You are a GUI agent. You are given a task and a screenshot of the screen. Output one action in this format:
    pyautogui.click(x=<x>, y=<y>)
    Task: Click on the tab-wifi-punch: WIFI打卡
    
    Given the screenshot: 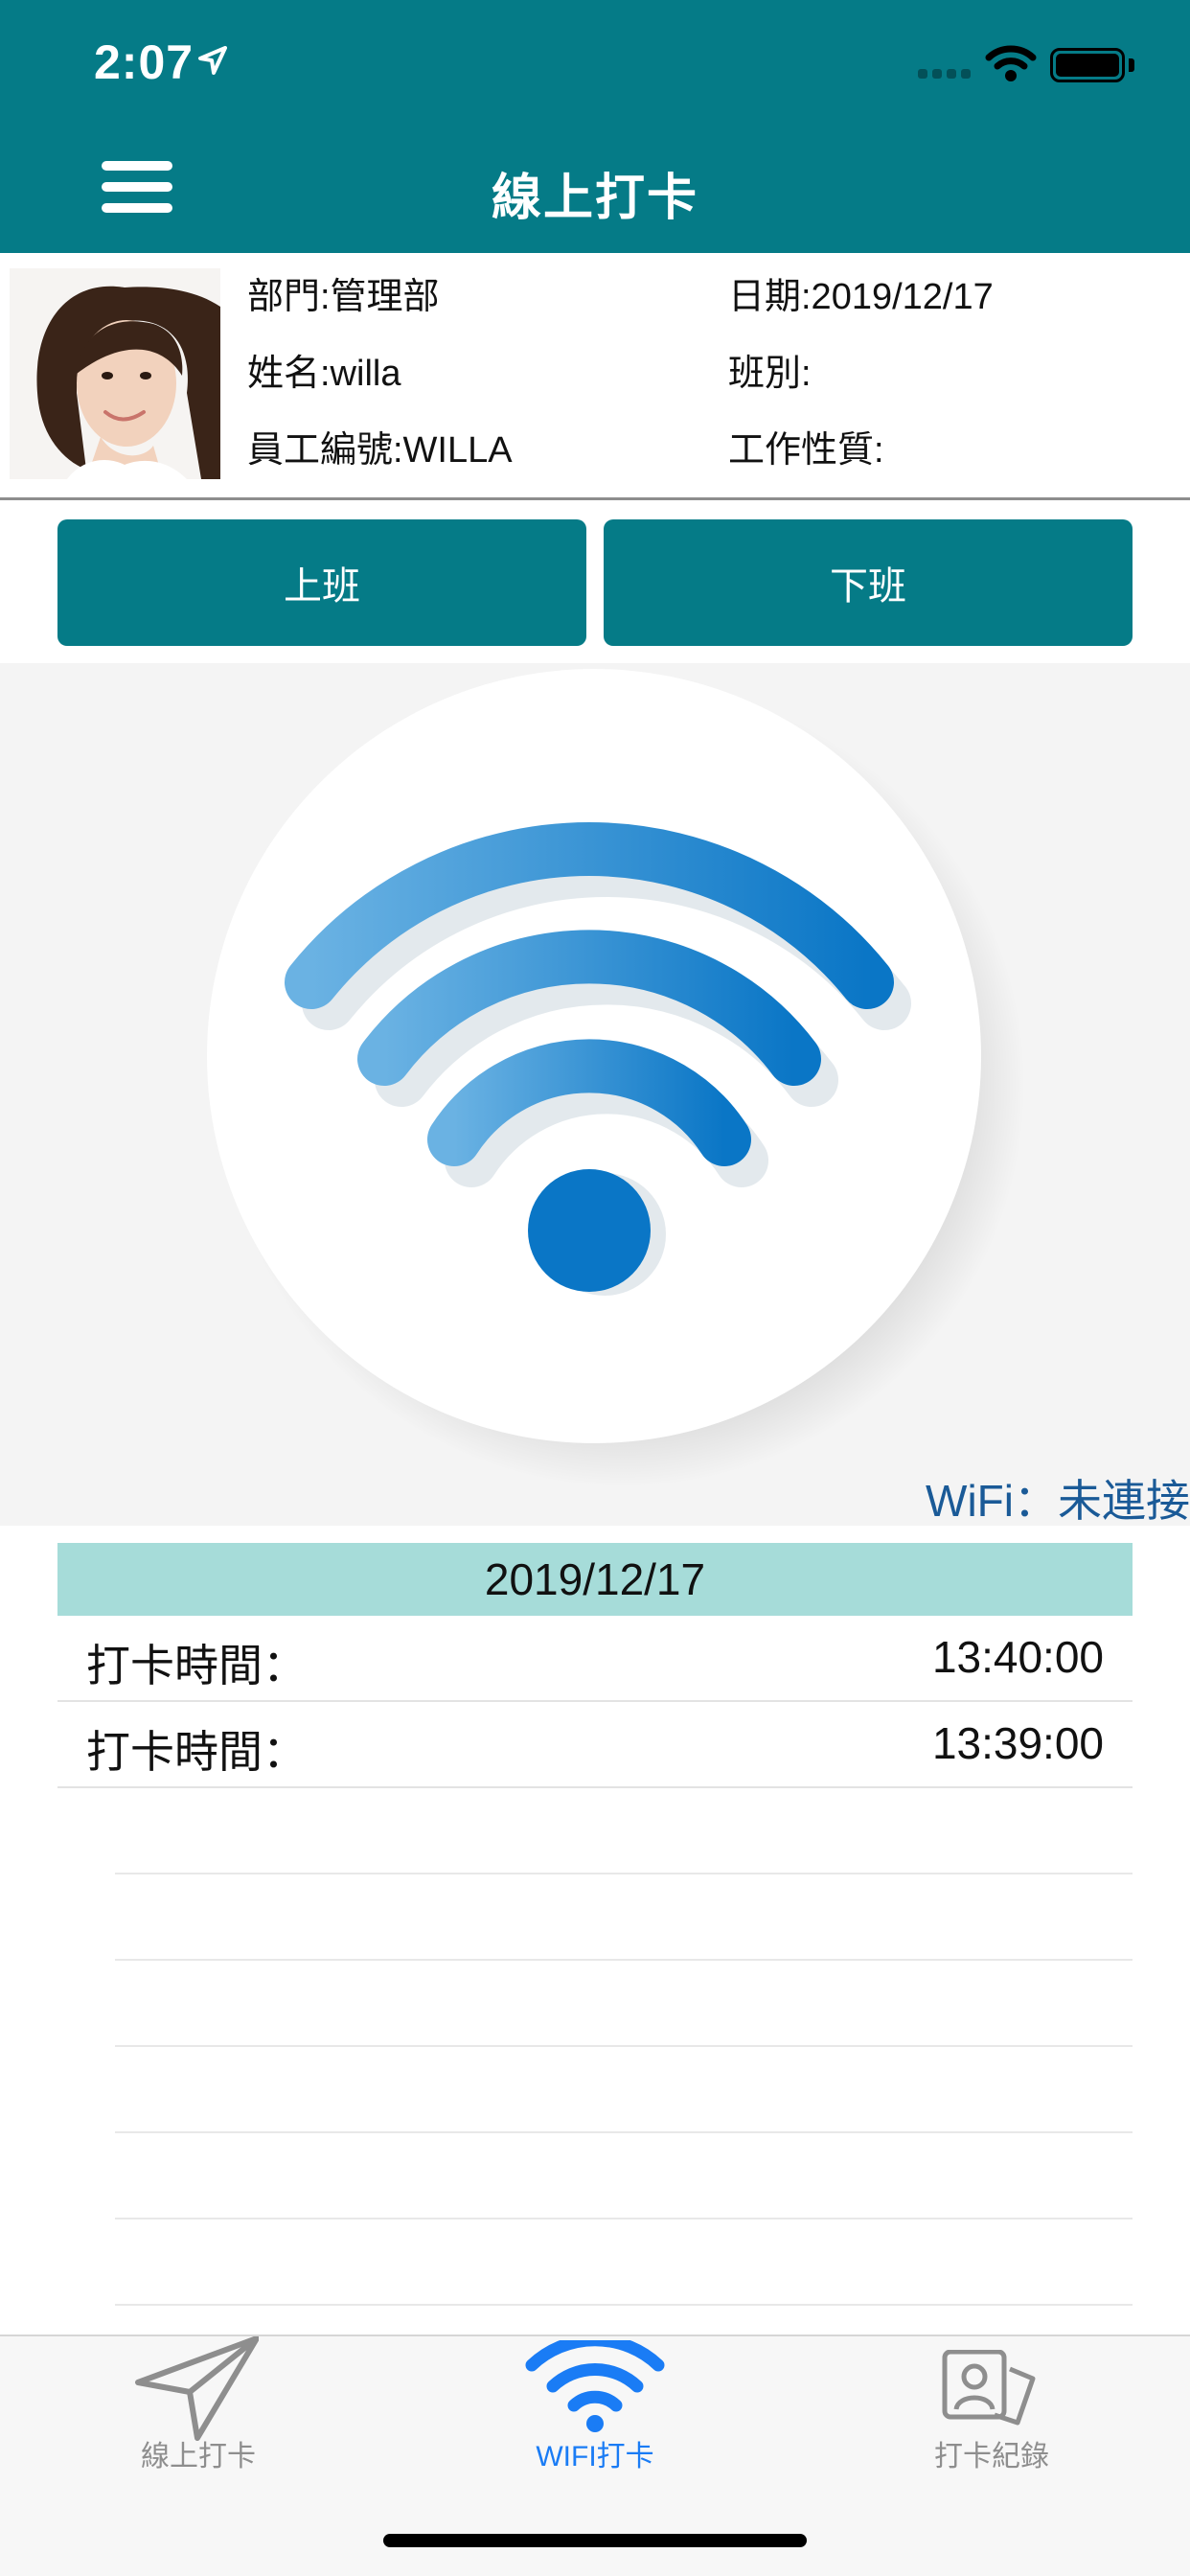 What is the action you would take?
    pyautogui.click(x=595, y=2422)
    